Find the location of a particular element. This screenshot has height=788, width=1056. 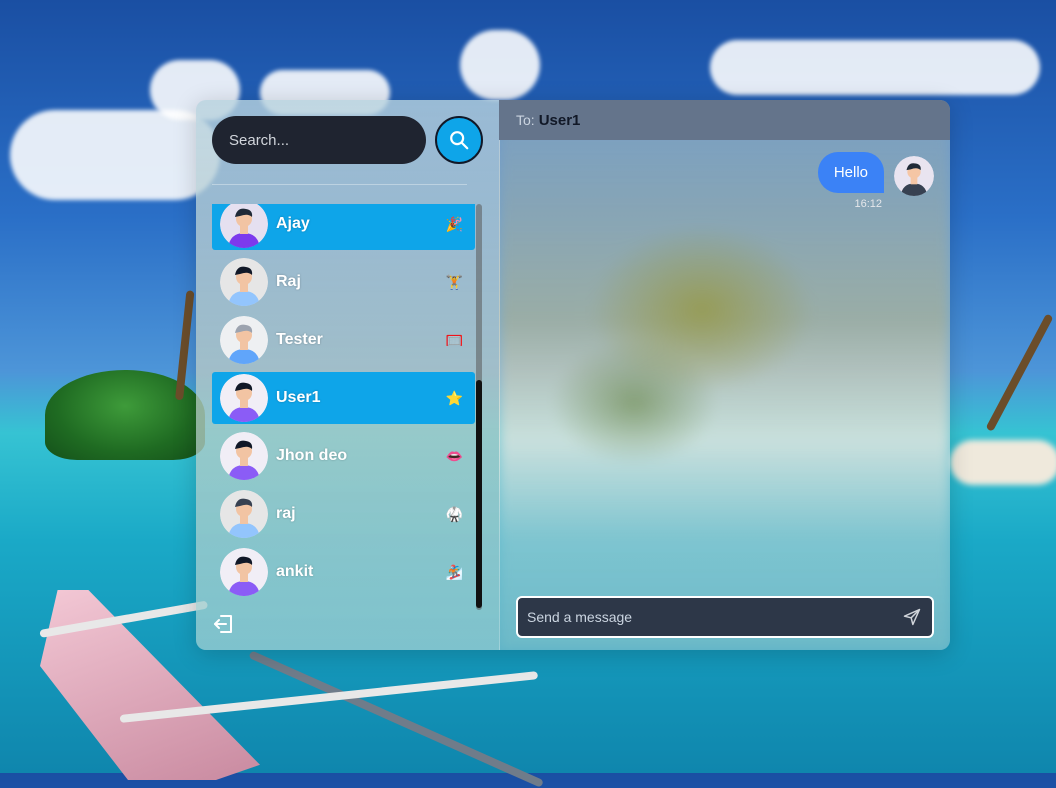

contact-name: Raj is located at coordinates (288, 281).